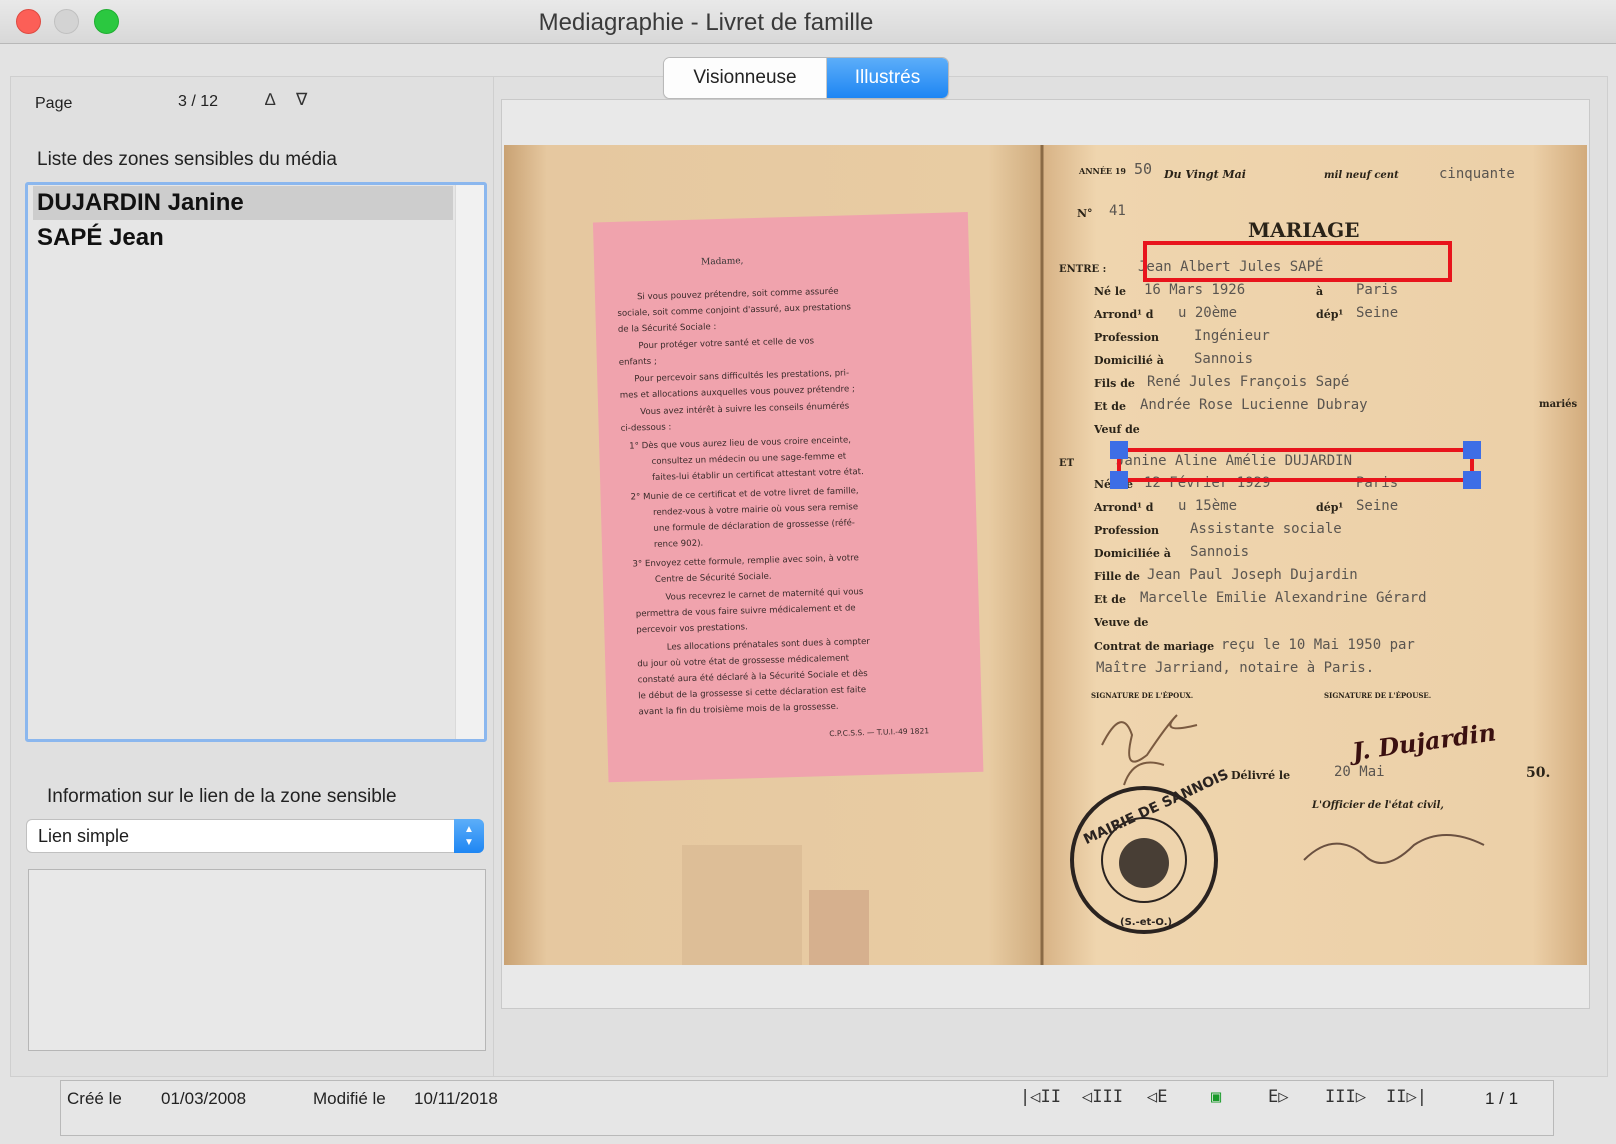 The width and height of the screenshot is (1616, 1144). What do you see at coordinates (1110, 406) in the screenshot?
I see `label-etde: Et de` at bounding box center [1110, 406].